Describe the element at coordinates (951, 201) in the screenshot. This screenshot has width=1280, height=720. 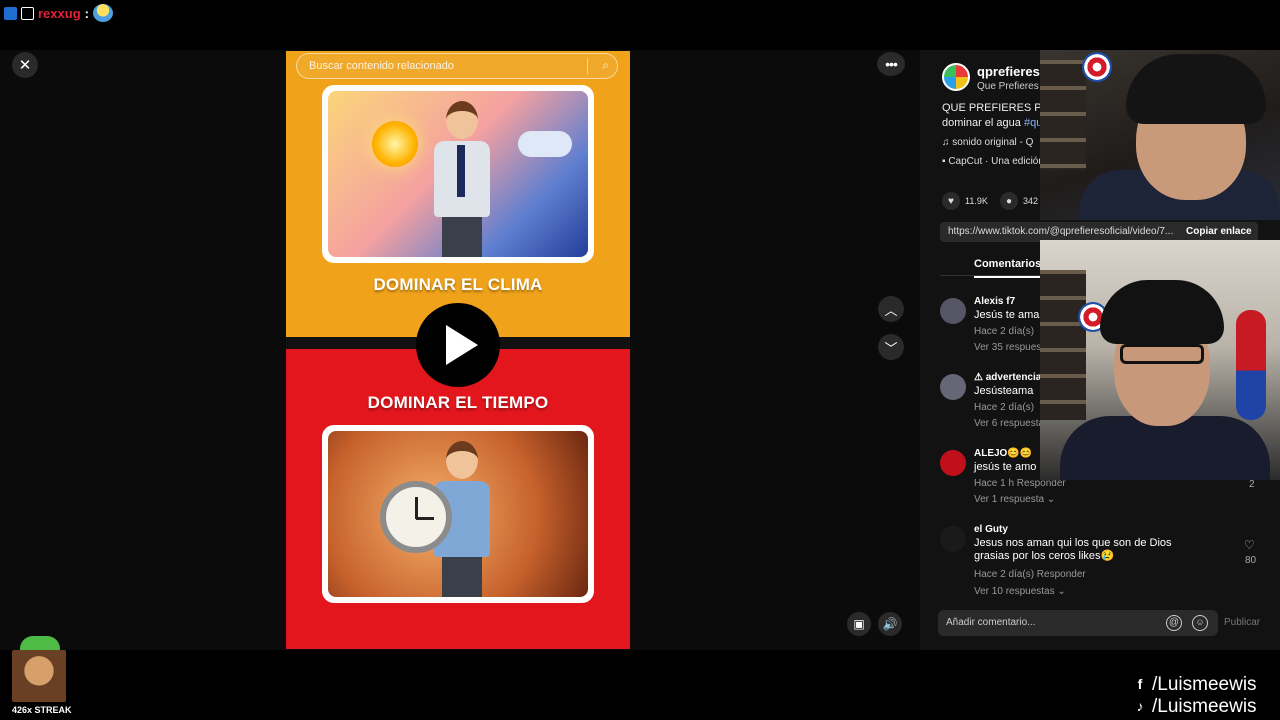
I see `heart-icon: ♥` at that location.